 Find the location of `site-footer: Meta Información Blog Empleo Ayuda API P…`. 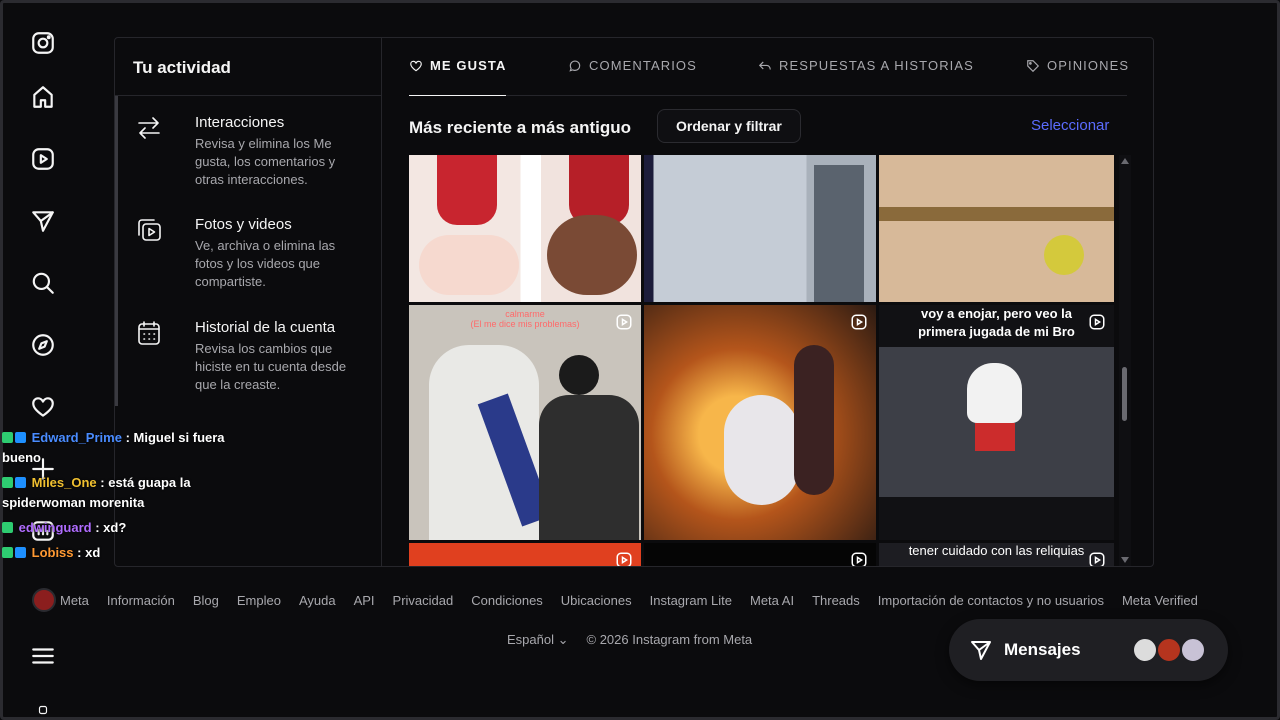

site-footer: Meta Información Blog Empleo Ayuda API P… is located at coordinates (632, 601).